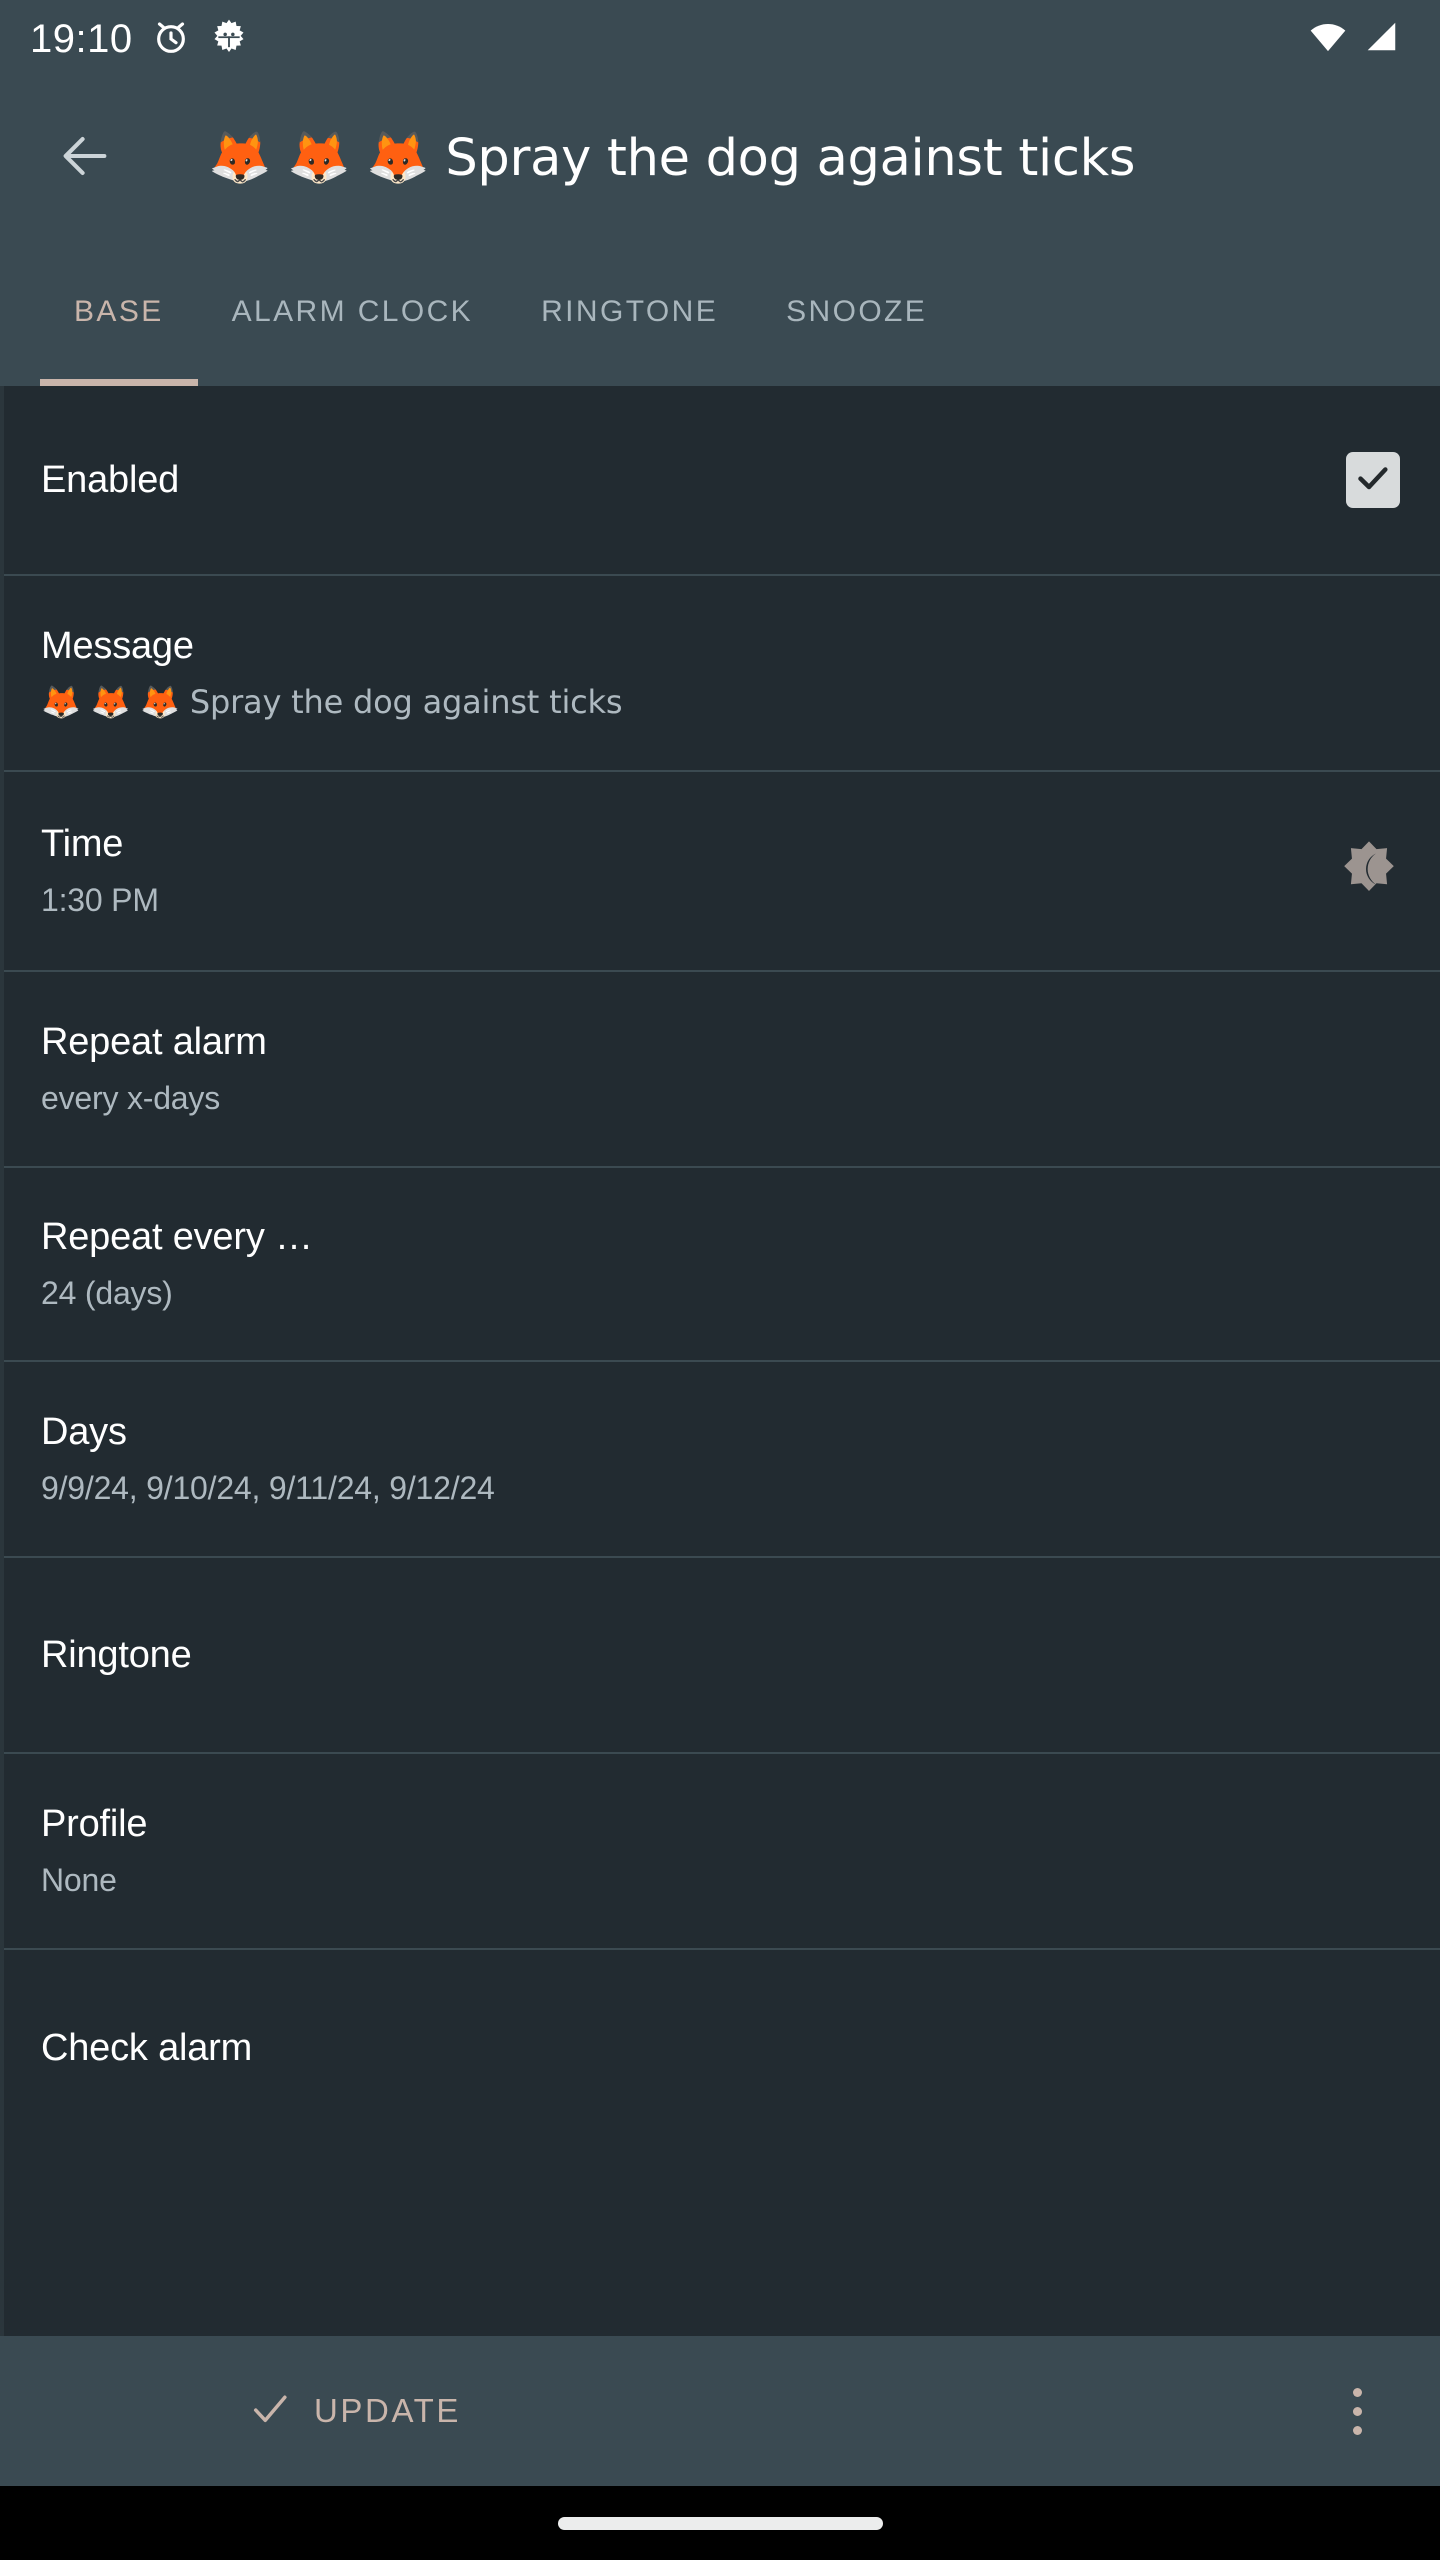  I want to click on row-repeat-alarm-value: every x-days, so click(130, 1098).